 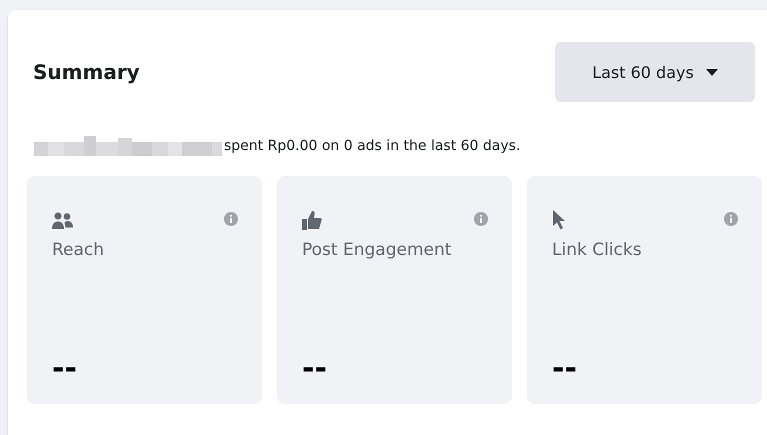 I want to click on summary-title: Summary, so click(x=86, y=72).